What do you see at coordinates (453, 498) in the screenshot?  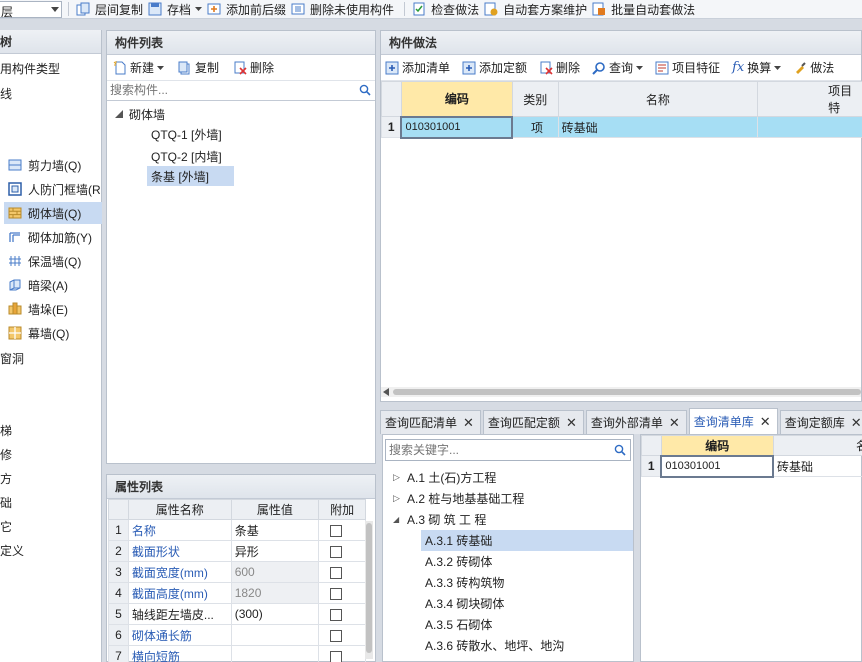 I see `library-node-a2: ▷ A.2 桩与地基基础工程` at bounding box center [453, 498].